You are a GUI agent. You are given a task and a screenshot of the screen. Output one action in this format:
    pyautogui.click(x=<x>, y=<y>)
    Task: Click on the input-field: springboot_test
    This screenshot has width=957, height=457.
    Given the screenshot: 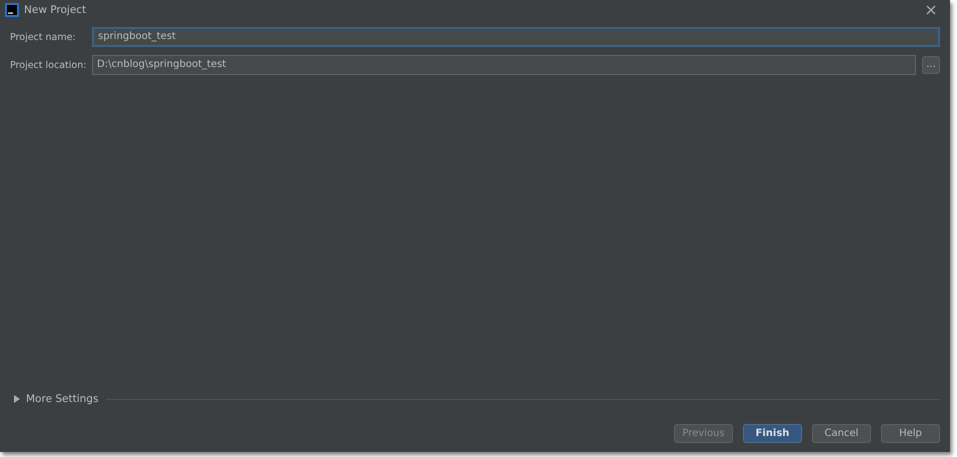 What is the action you would take?
    pyautogui.click(x=516, y=37)
    